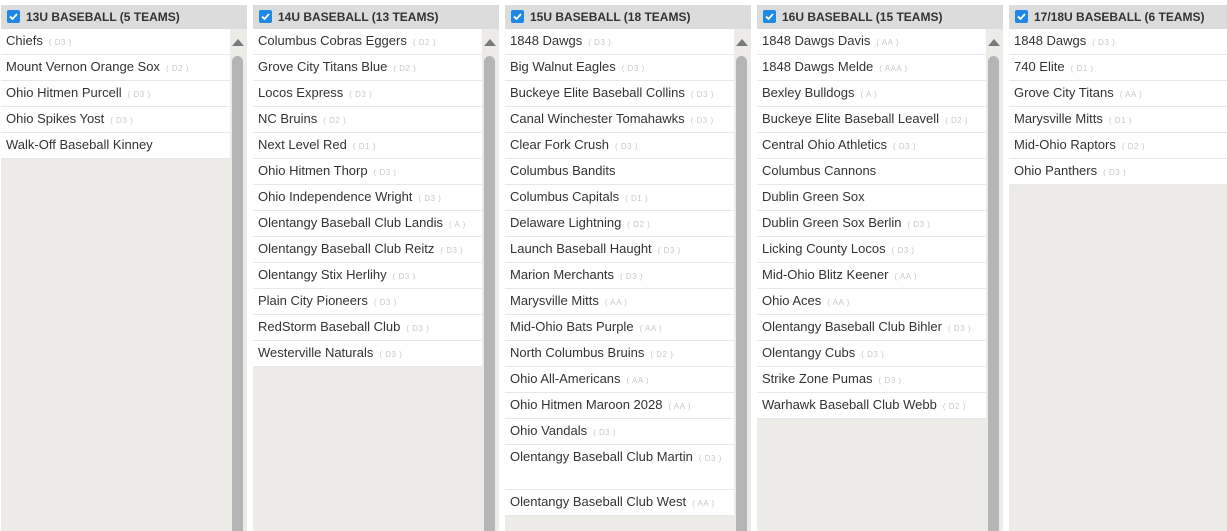  What do you see at coordinates (358, 17) in the screenshot?
I see `column-title: 14U BASEBALL (13 TEAMS)` at bounding box center [358, 17].